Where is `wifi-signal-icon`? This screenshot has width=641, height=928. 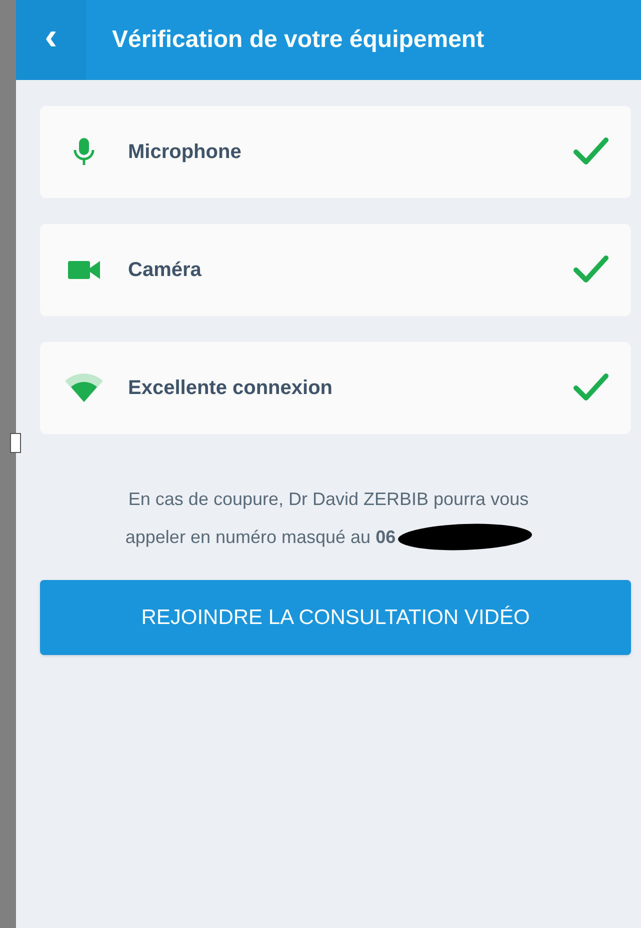
wifi-signal-icon is located at coordinates (84, 388).